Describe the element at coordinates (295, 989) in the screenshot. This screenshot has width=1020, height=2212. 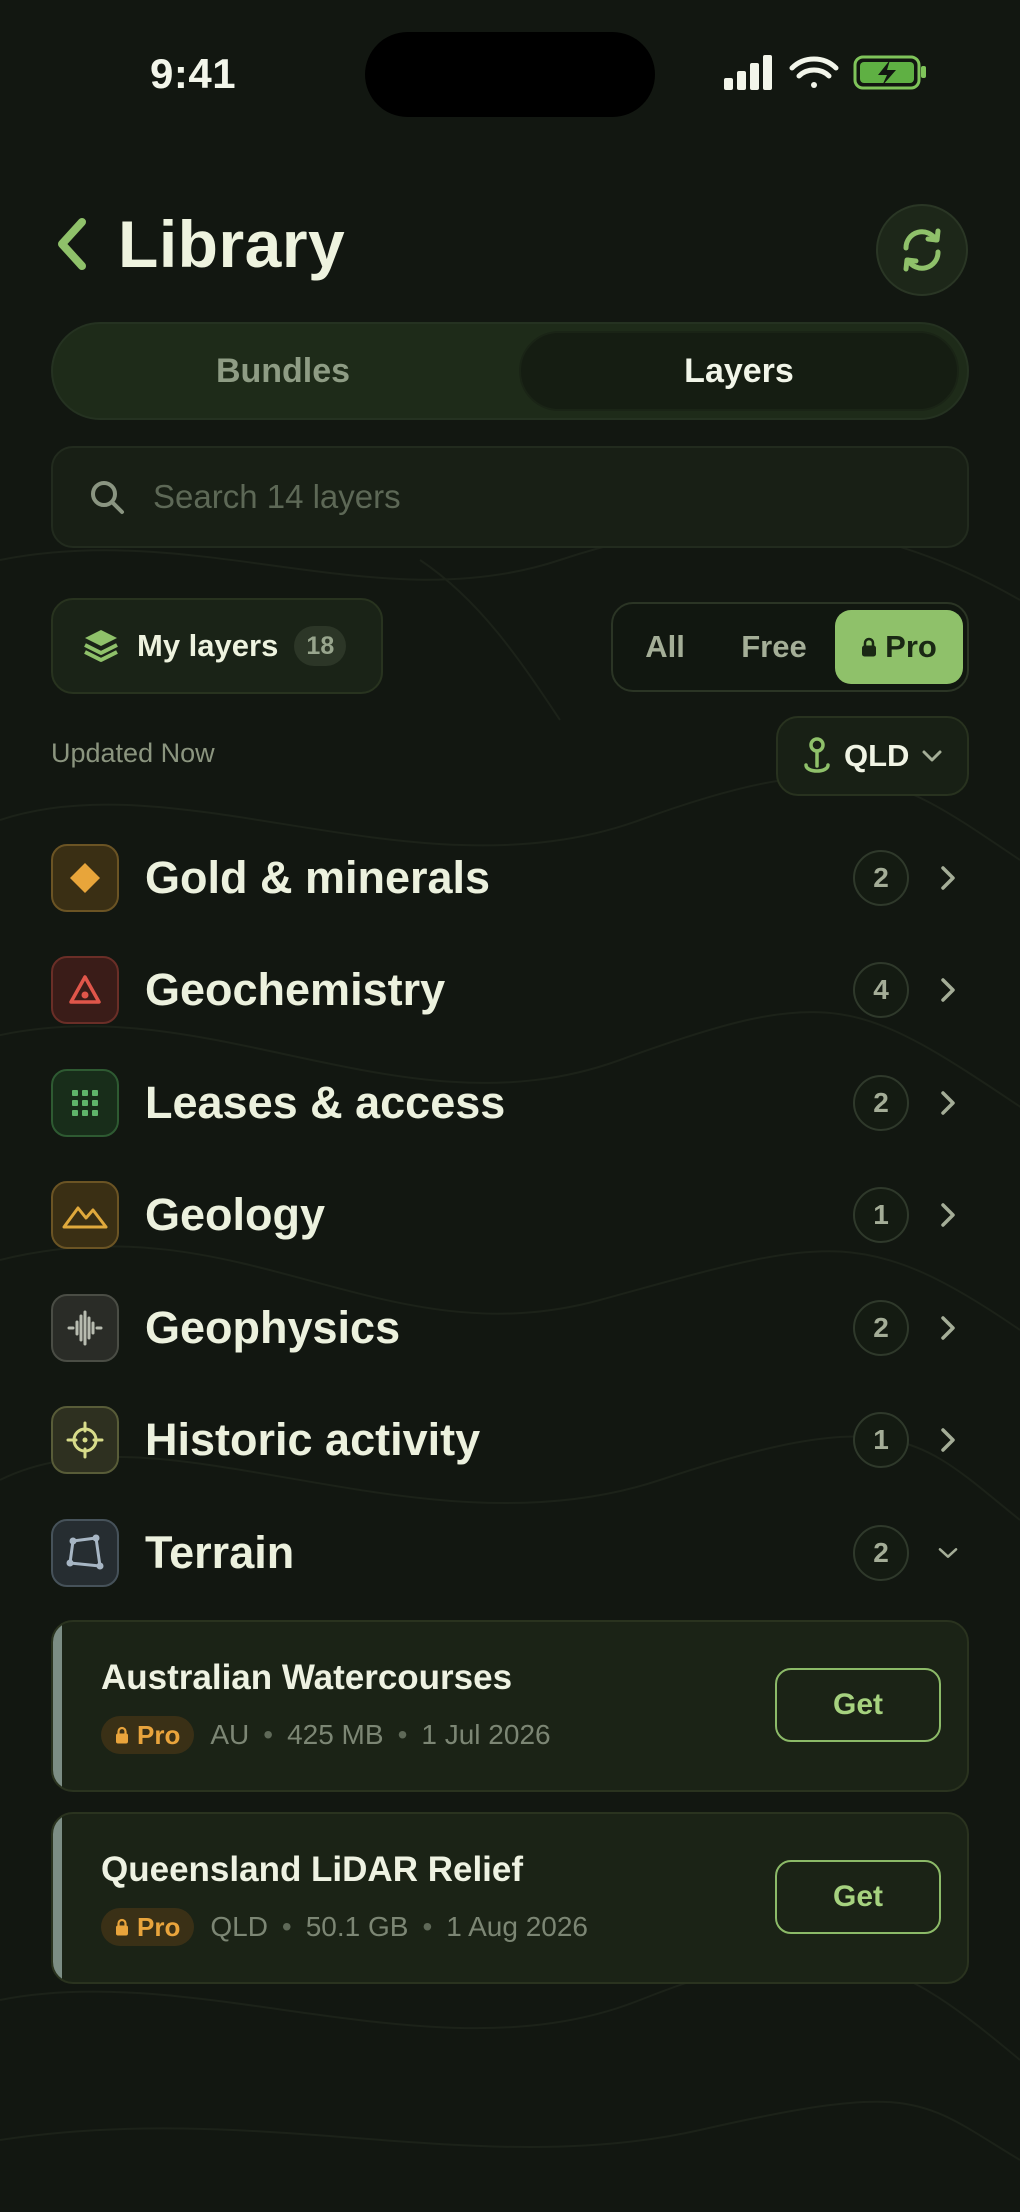
I see `category-label: Geochemistry` at that location.